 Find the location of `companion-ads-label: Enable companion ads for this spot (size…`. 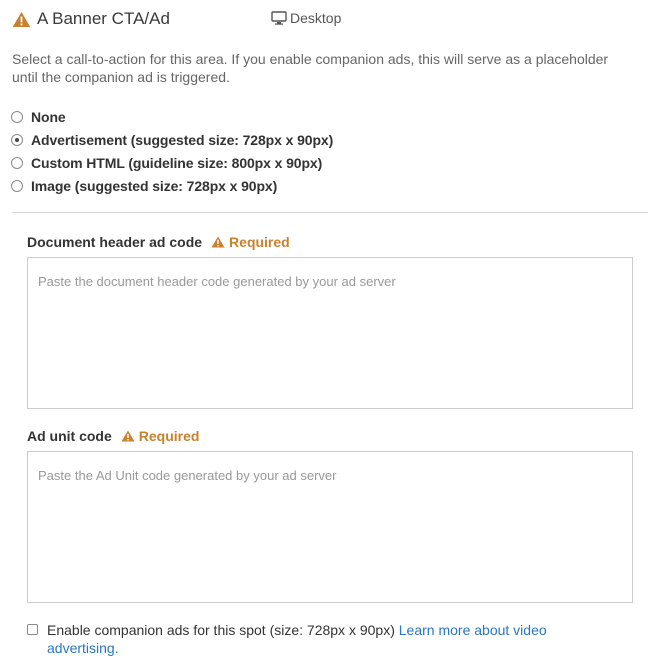

companion-ads-label: Enable companion ads for this spot (size… is located at coordinates (221, 630).